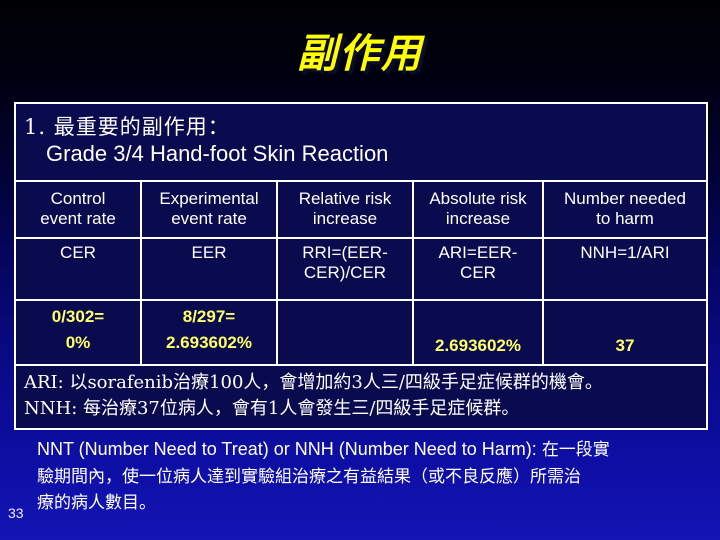  I want to click on table-value-row: 0/302= 0% 8/297= 2.693602% 2.693602% 37, so click(361, 332).